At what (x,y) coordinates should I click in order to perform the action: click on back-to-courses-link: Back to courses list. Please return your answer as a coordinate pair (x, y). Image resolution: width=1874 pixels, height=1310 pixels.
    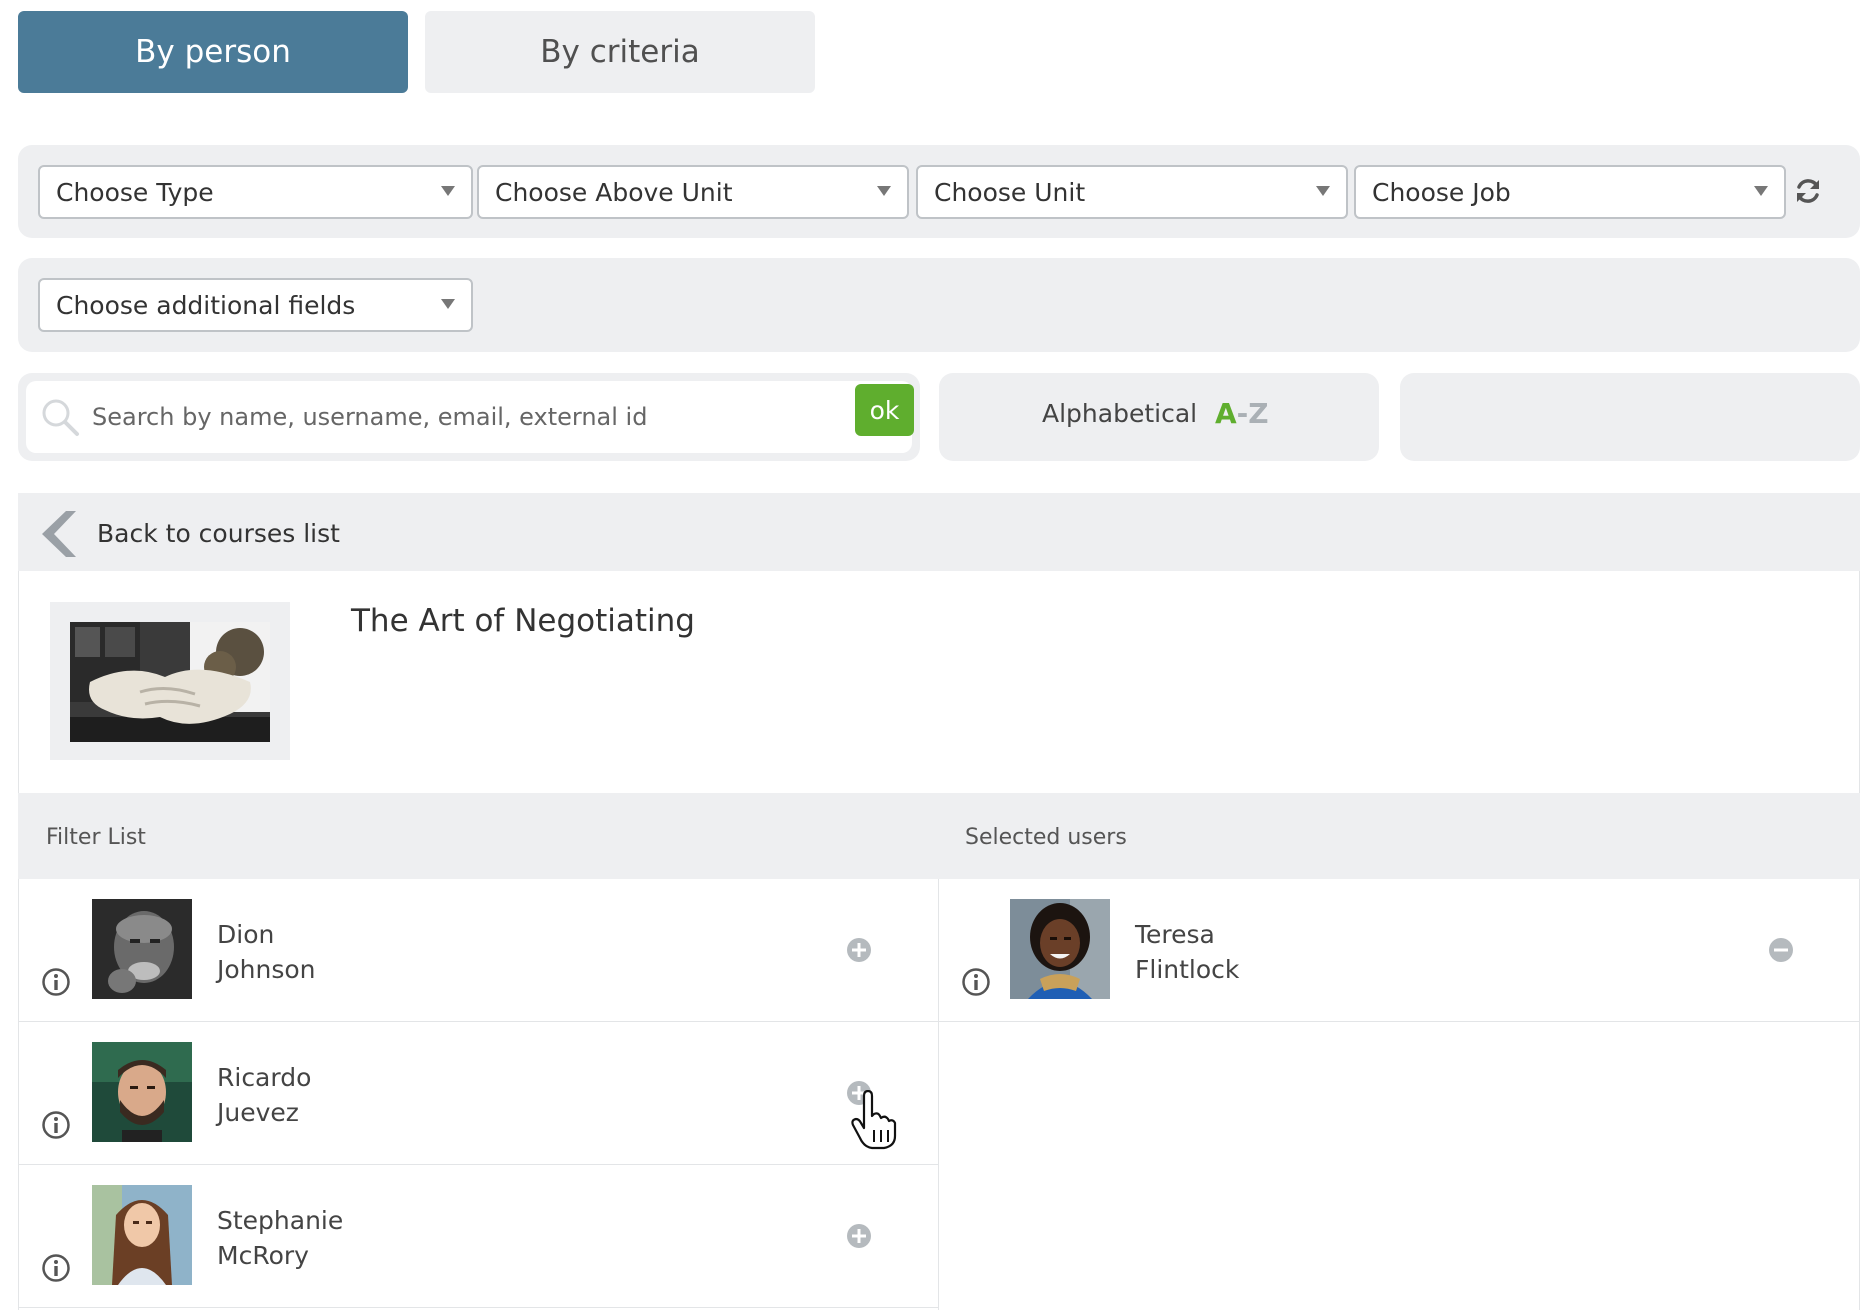
    Looking at the image, I should click on (939, 532).